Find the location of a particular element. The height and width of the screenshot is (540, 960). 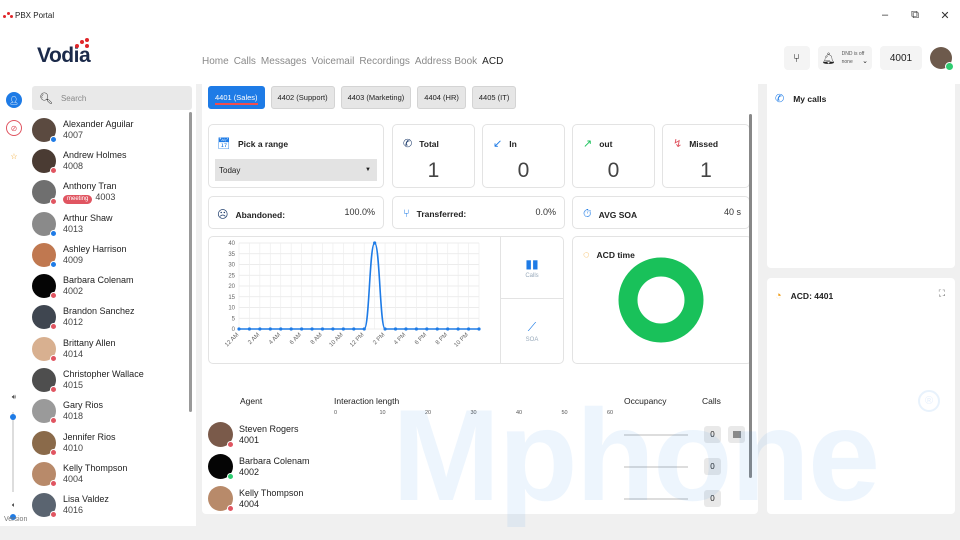

agent-name: Barbara Colenam is located at coordinates (274, 461).